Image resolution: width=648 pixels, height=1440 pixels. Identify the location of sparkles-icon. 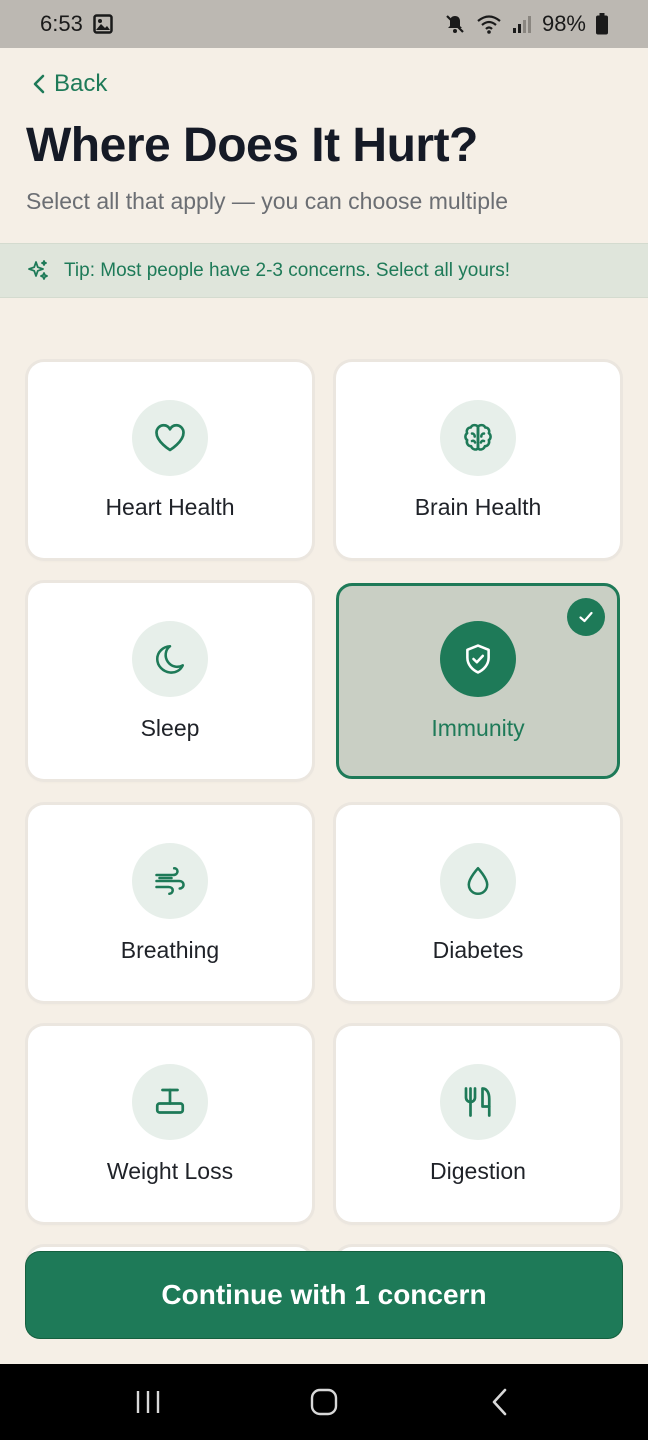
(38, 271).